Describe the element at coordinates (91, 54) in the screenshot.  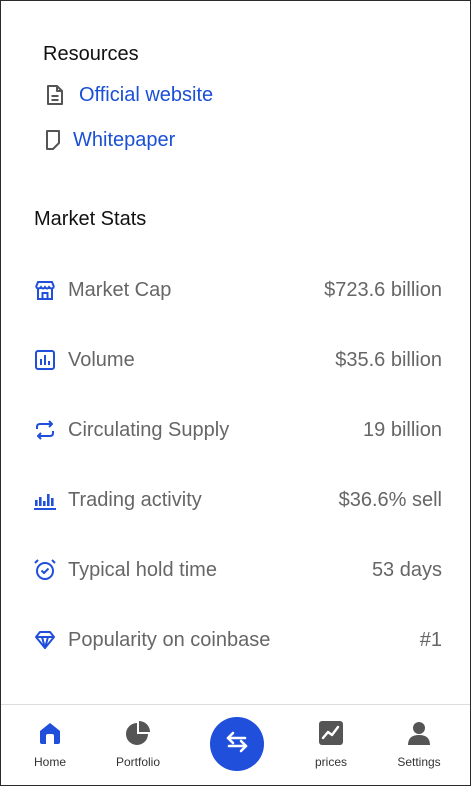
I see `resources-heading: Resources` at that location.